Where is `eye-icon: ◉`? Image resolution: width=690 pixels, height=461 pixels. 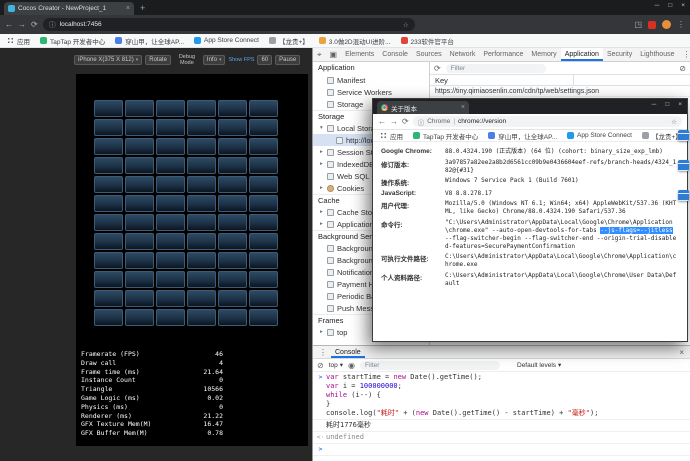
eye-icon: ◉ is located at coordinates (351, 365).